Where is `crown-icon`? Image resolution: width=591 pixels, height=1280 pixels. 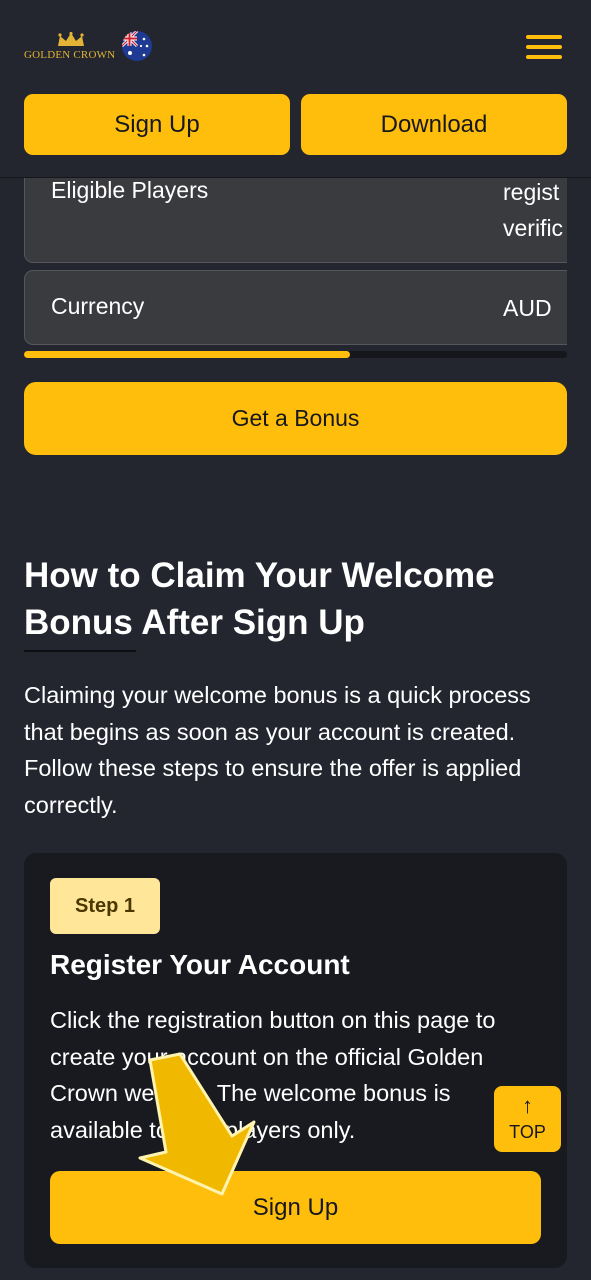 crown-icon is located at coordinates (71, 39).